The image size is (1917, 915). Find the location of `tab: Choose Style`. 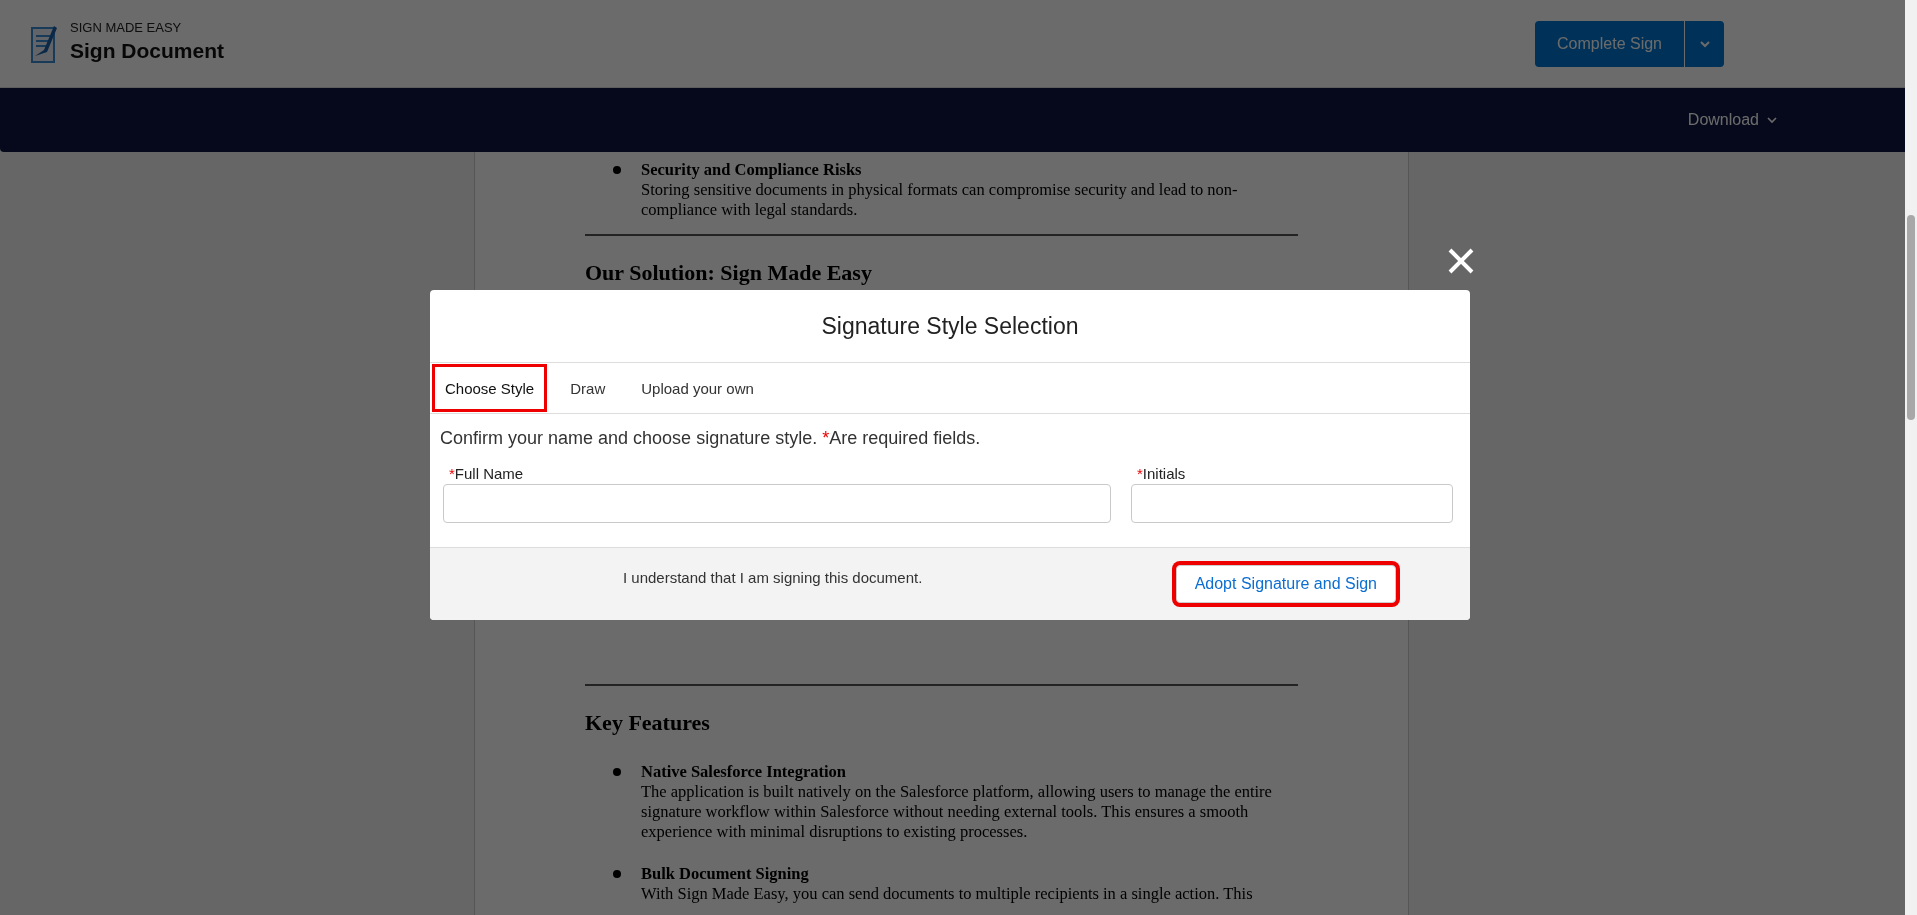

tab: Choose Style is located at coordinates (490, 388).